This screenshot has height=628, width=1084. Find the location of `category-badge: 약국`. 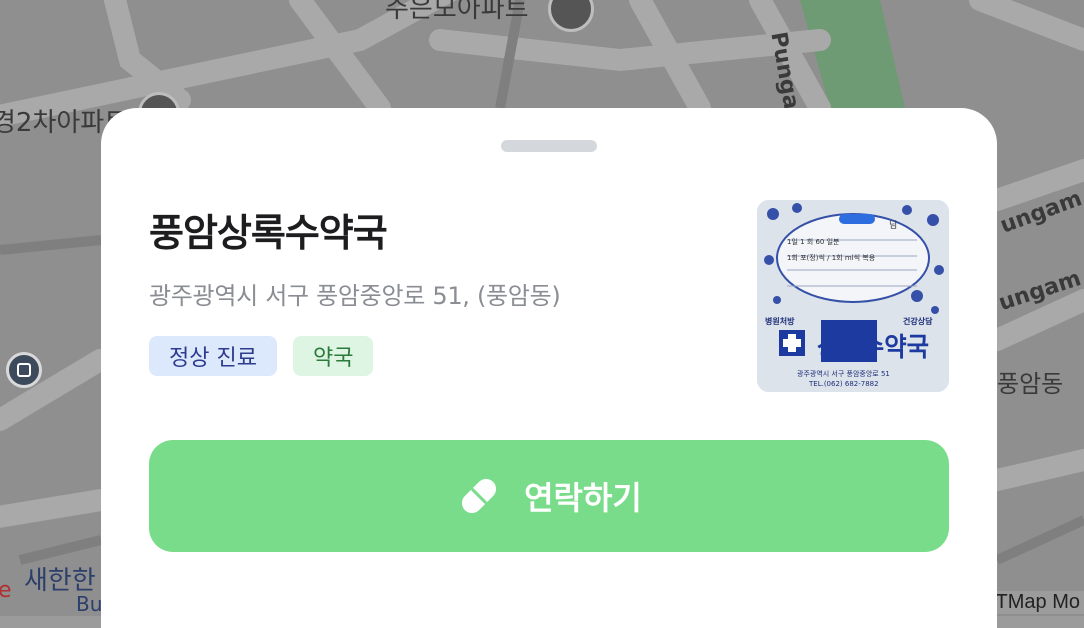

category-badge: 약국 is located at coordinates (333, 356).